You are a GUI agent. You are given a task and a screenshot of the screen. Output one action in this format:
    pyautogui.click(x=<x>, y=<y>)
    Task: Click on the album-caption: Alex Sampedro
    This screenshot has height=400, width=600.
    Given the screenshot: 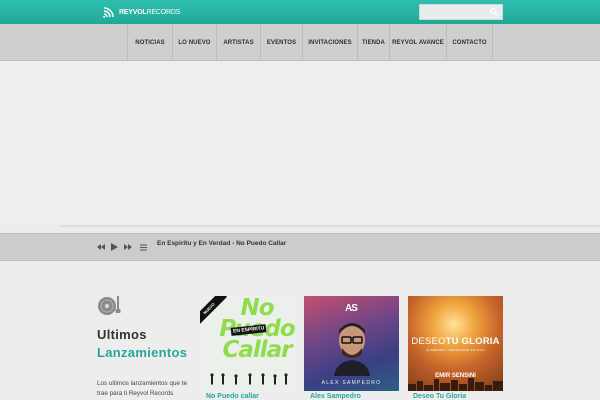 What is the action you would take?
    pyautogui.click(x=335, y=396)
    